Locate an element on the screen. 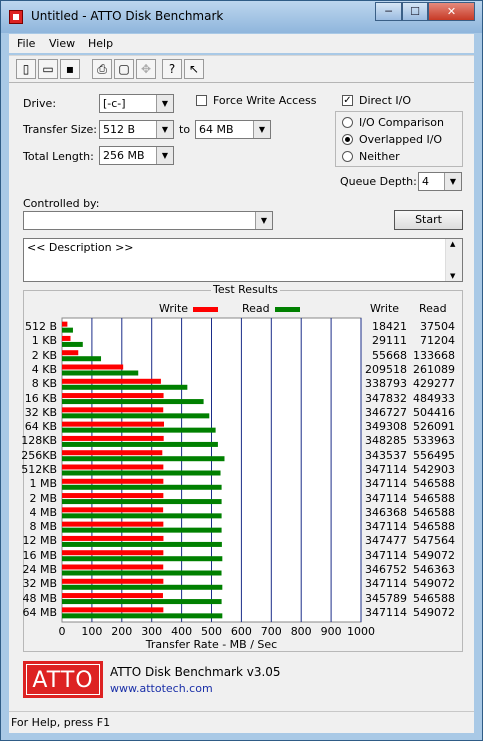 The height and width of the screenshot is (741, 483). read-value: 542903 is located at coordinates (434, 469).